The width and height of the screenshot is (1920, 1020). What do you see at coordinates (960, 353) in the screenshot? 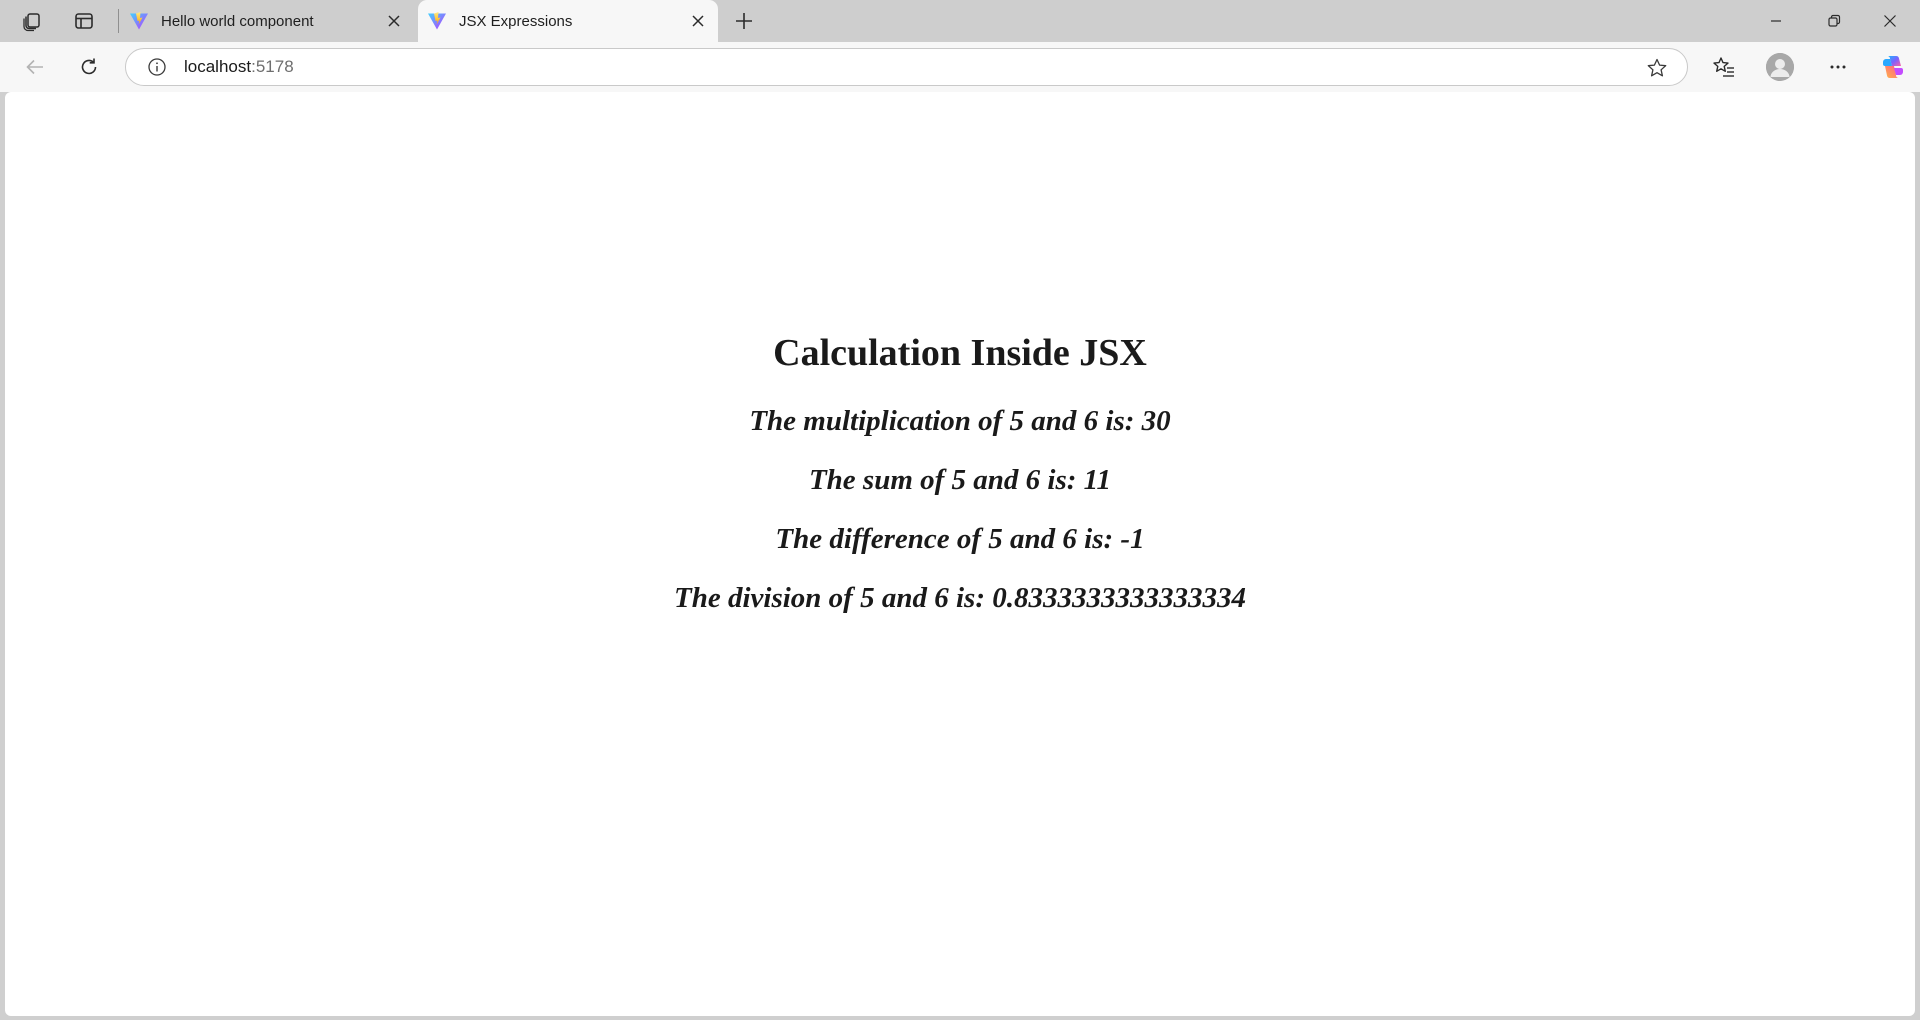
I see `page-title: Calculation Inside JSX` at bounding box center [960, 353].